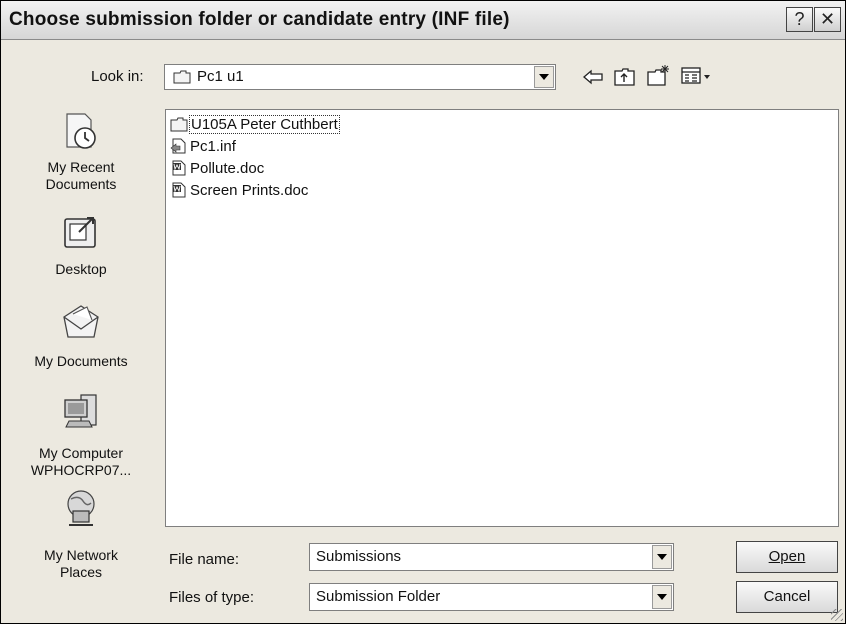 The image size is (846, 624). What do you see at coordinates (491, 557) in the screenshot?
I see `file-name-input: Submissions` at bounding box center [491, 557].